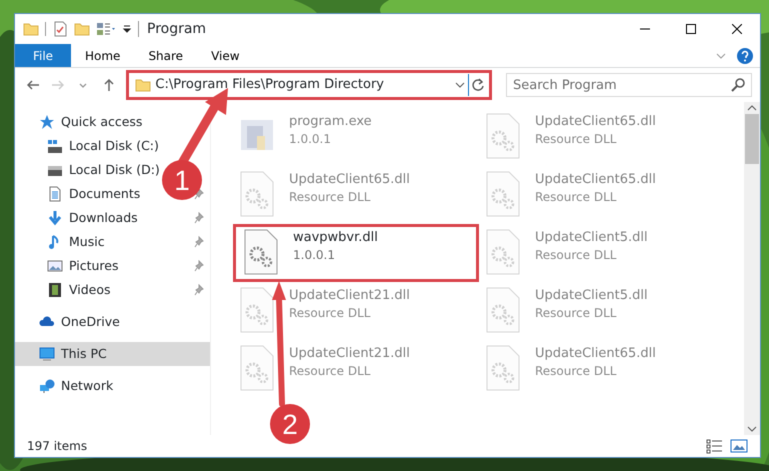 Image resolution: width=769 pixels, height=471 pixels. I want to click on file-name: wavpwbvr.dll, so click(335, 238).